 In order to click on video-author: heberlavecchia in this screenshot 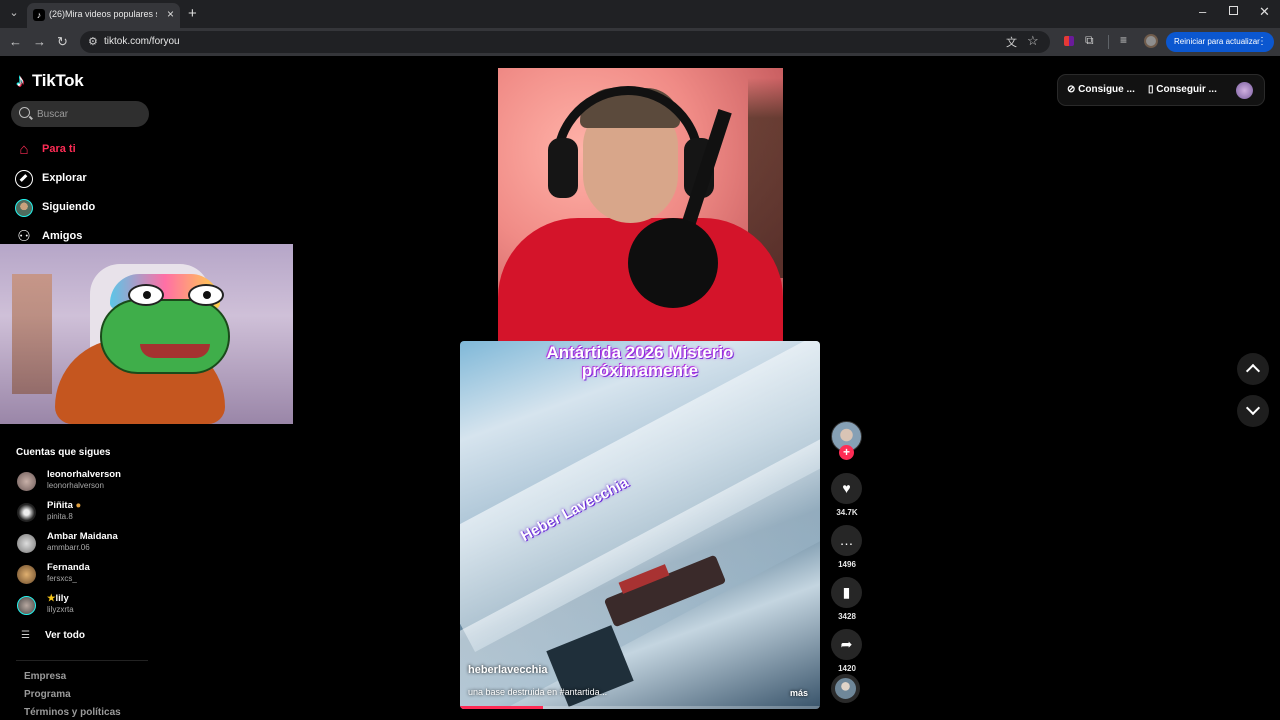, I will do `click(508, 670)`.